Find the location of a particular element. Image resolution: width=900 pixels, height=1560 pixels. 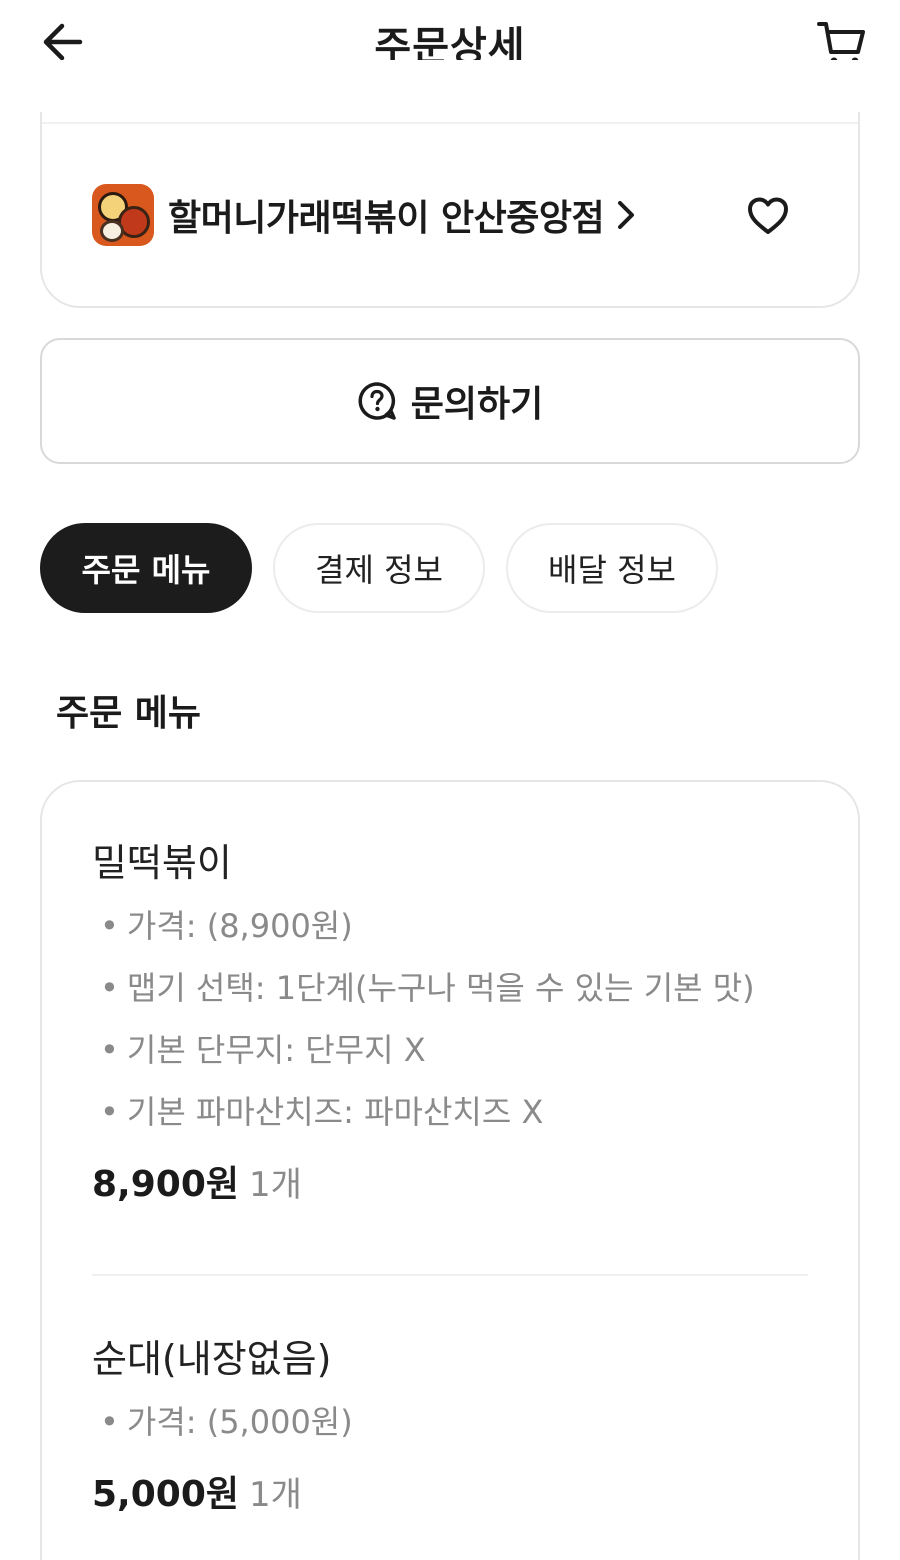

item-option: • 기본 파마산치즈: 파마산치즈 X is located at coordinates (322, 1112).